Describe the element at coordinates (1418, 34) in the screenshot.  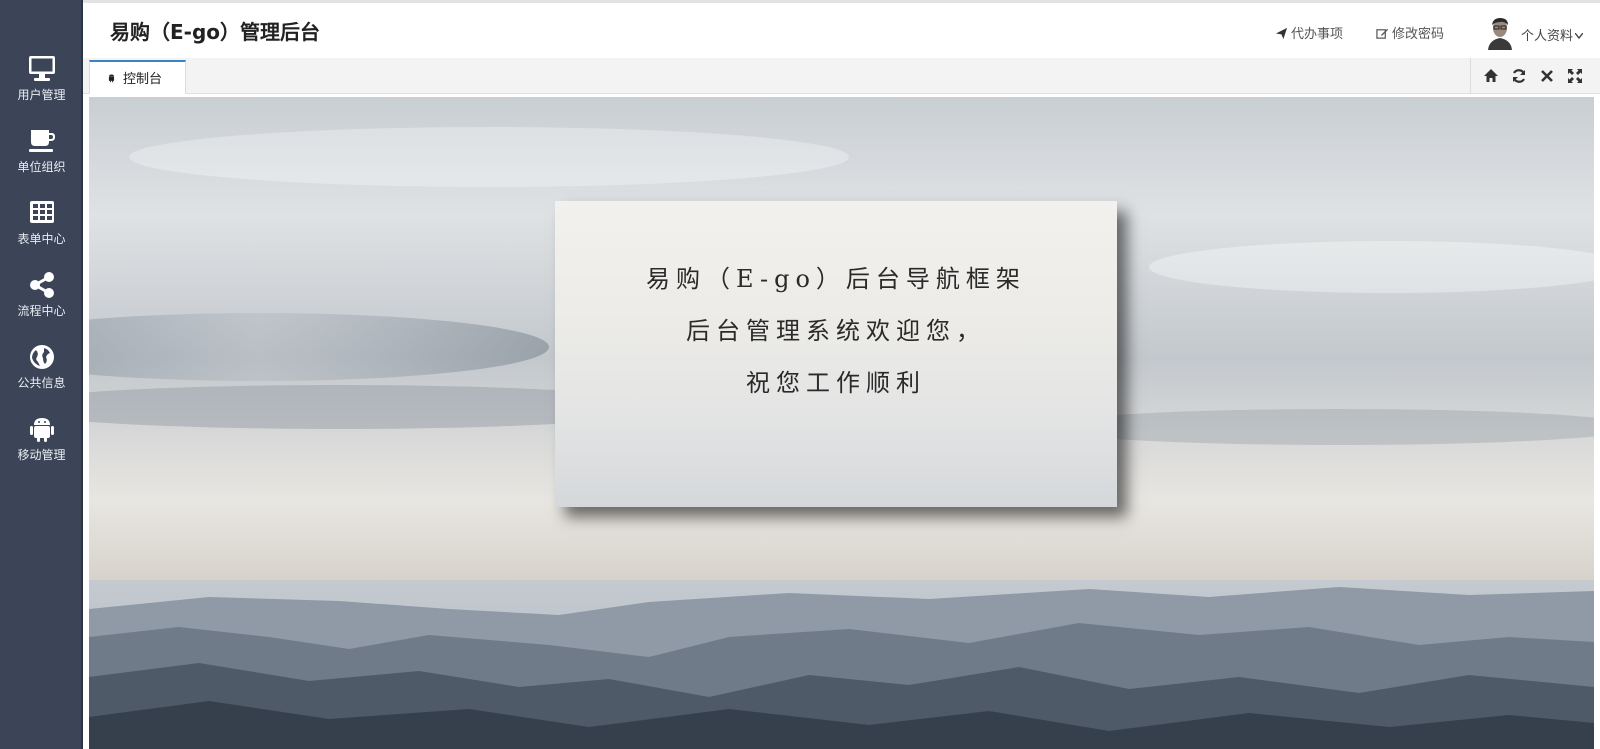
I see `change-password-label: 修改密码` at that location.